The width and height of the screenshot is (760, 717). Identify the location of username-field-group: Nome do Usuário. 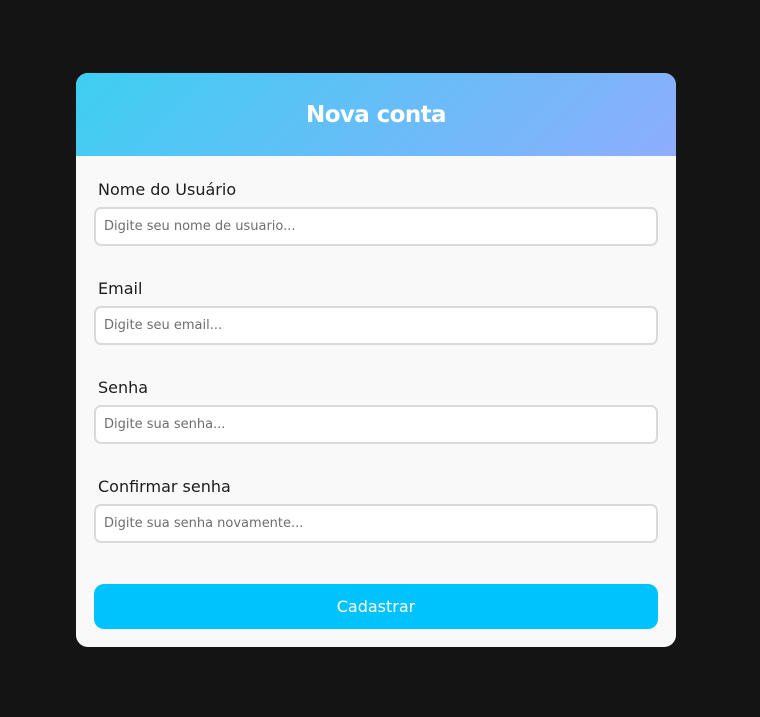
(376, 205).